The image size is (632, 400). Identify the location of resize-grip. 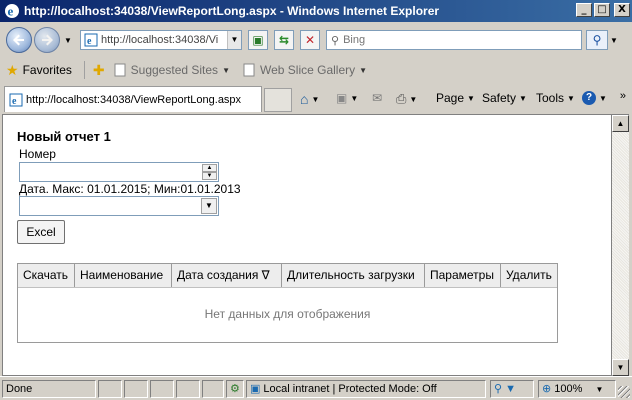
(624, 392).